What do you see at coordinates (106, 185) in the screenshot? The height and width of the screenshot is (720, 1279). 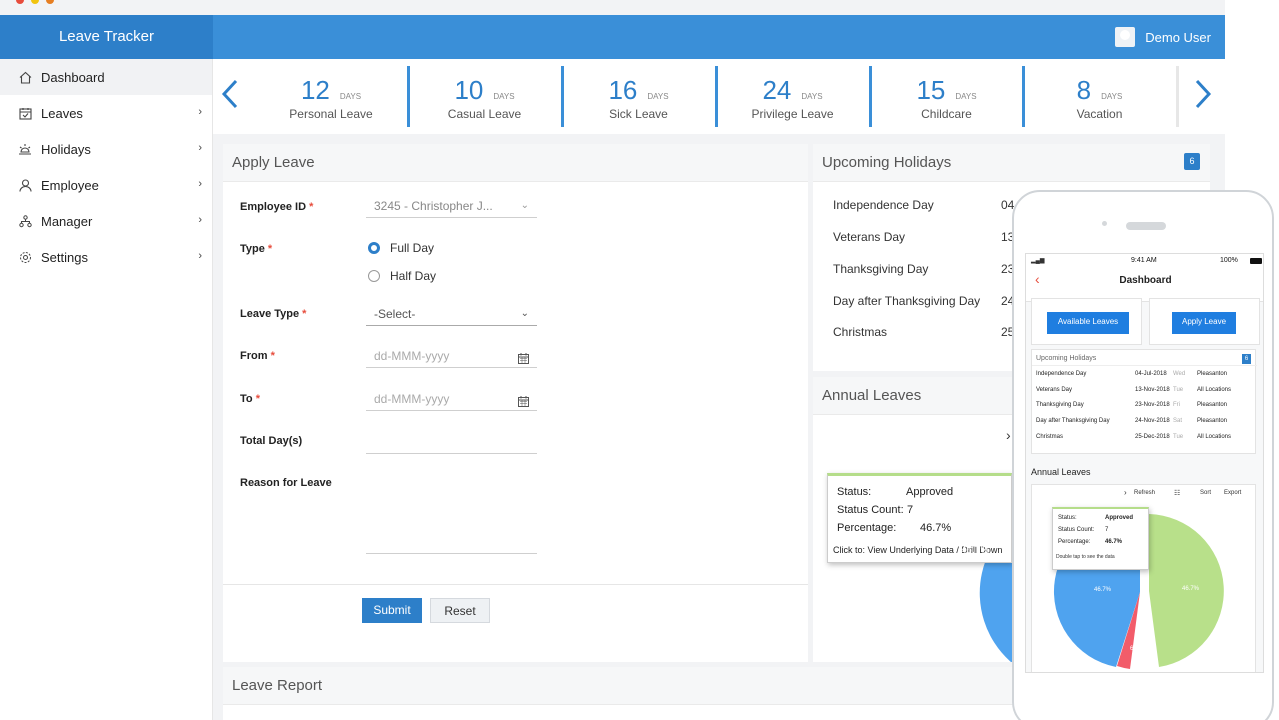 I see `sidebar-item-employee: Employee ›` at bounding box center [106, 185].